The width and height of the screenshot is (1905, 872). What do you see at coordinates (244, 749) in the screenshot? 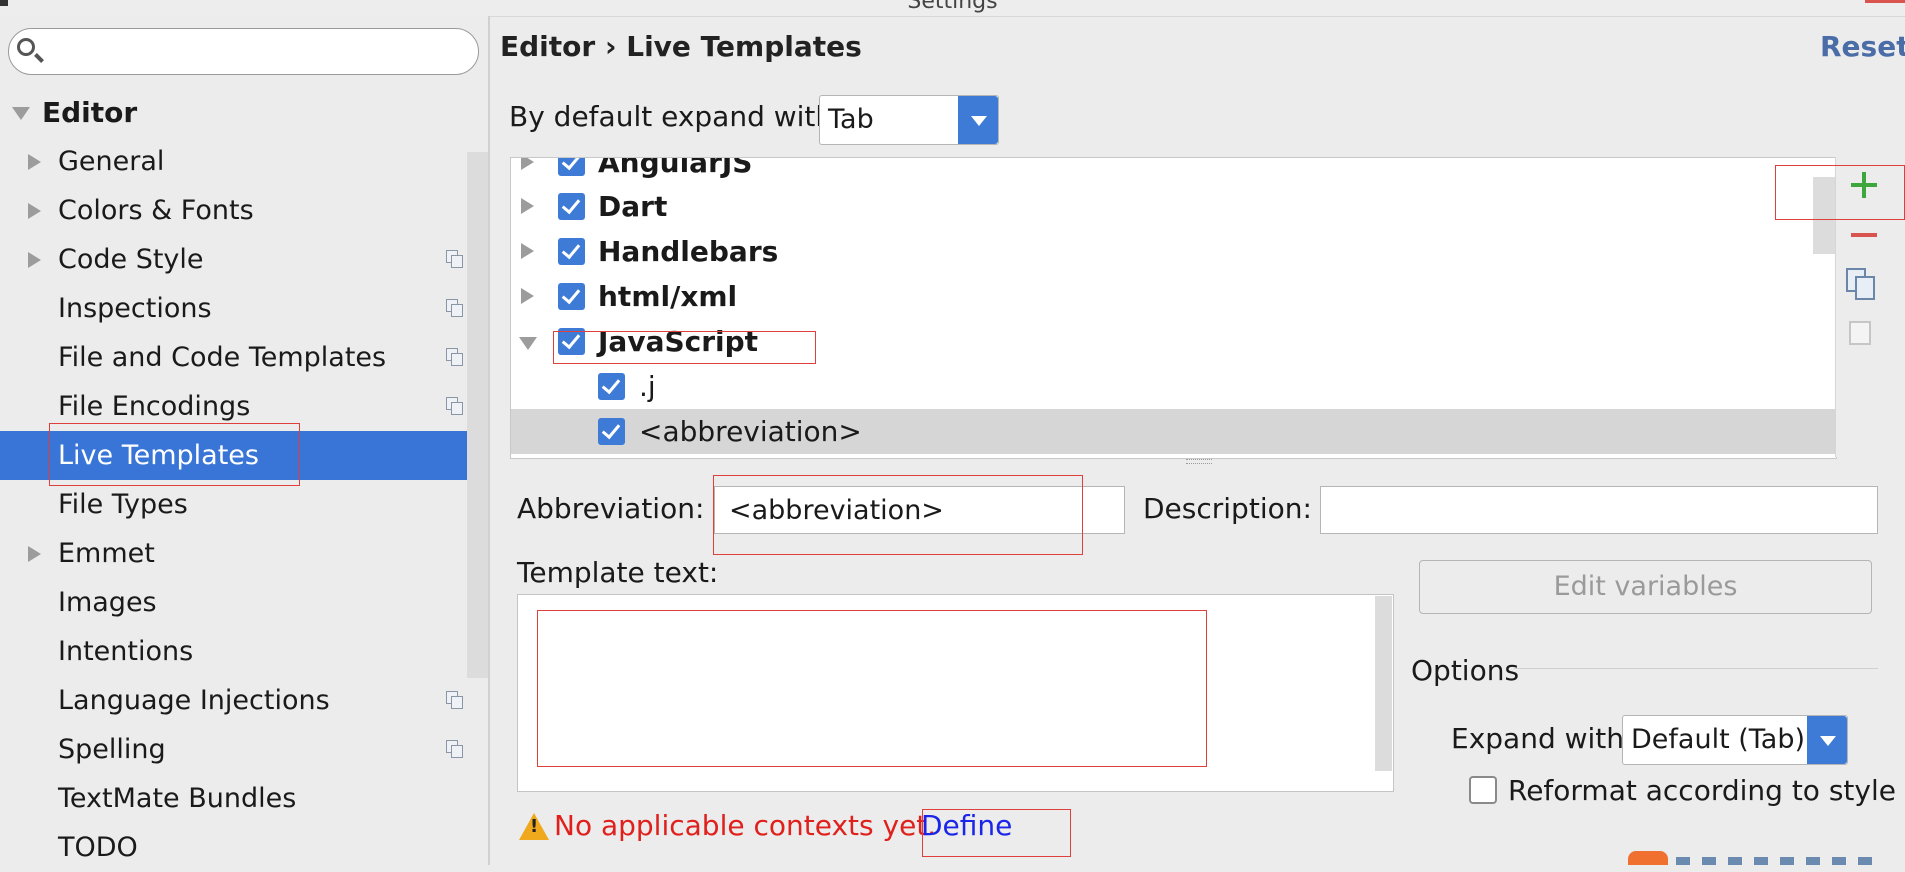
I see `sidebar-item-spelling: Spelling` at bounding box center [244, 749].